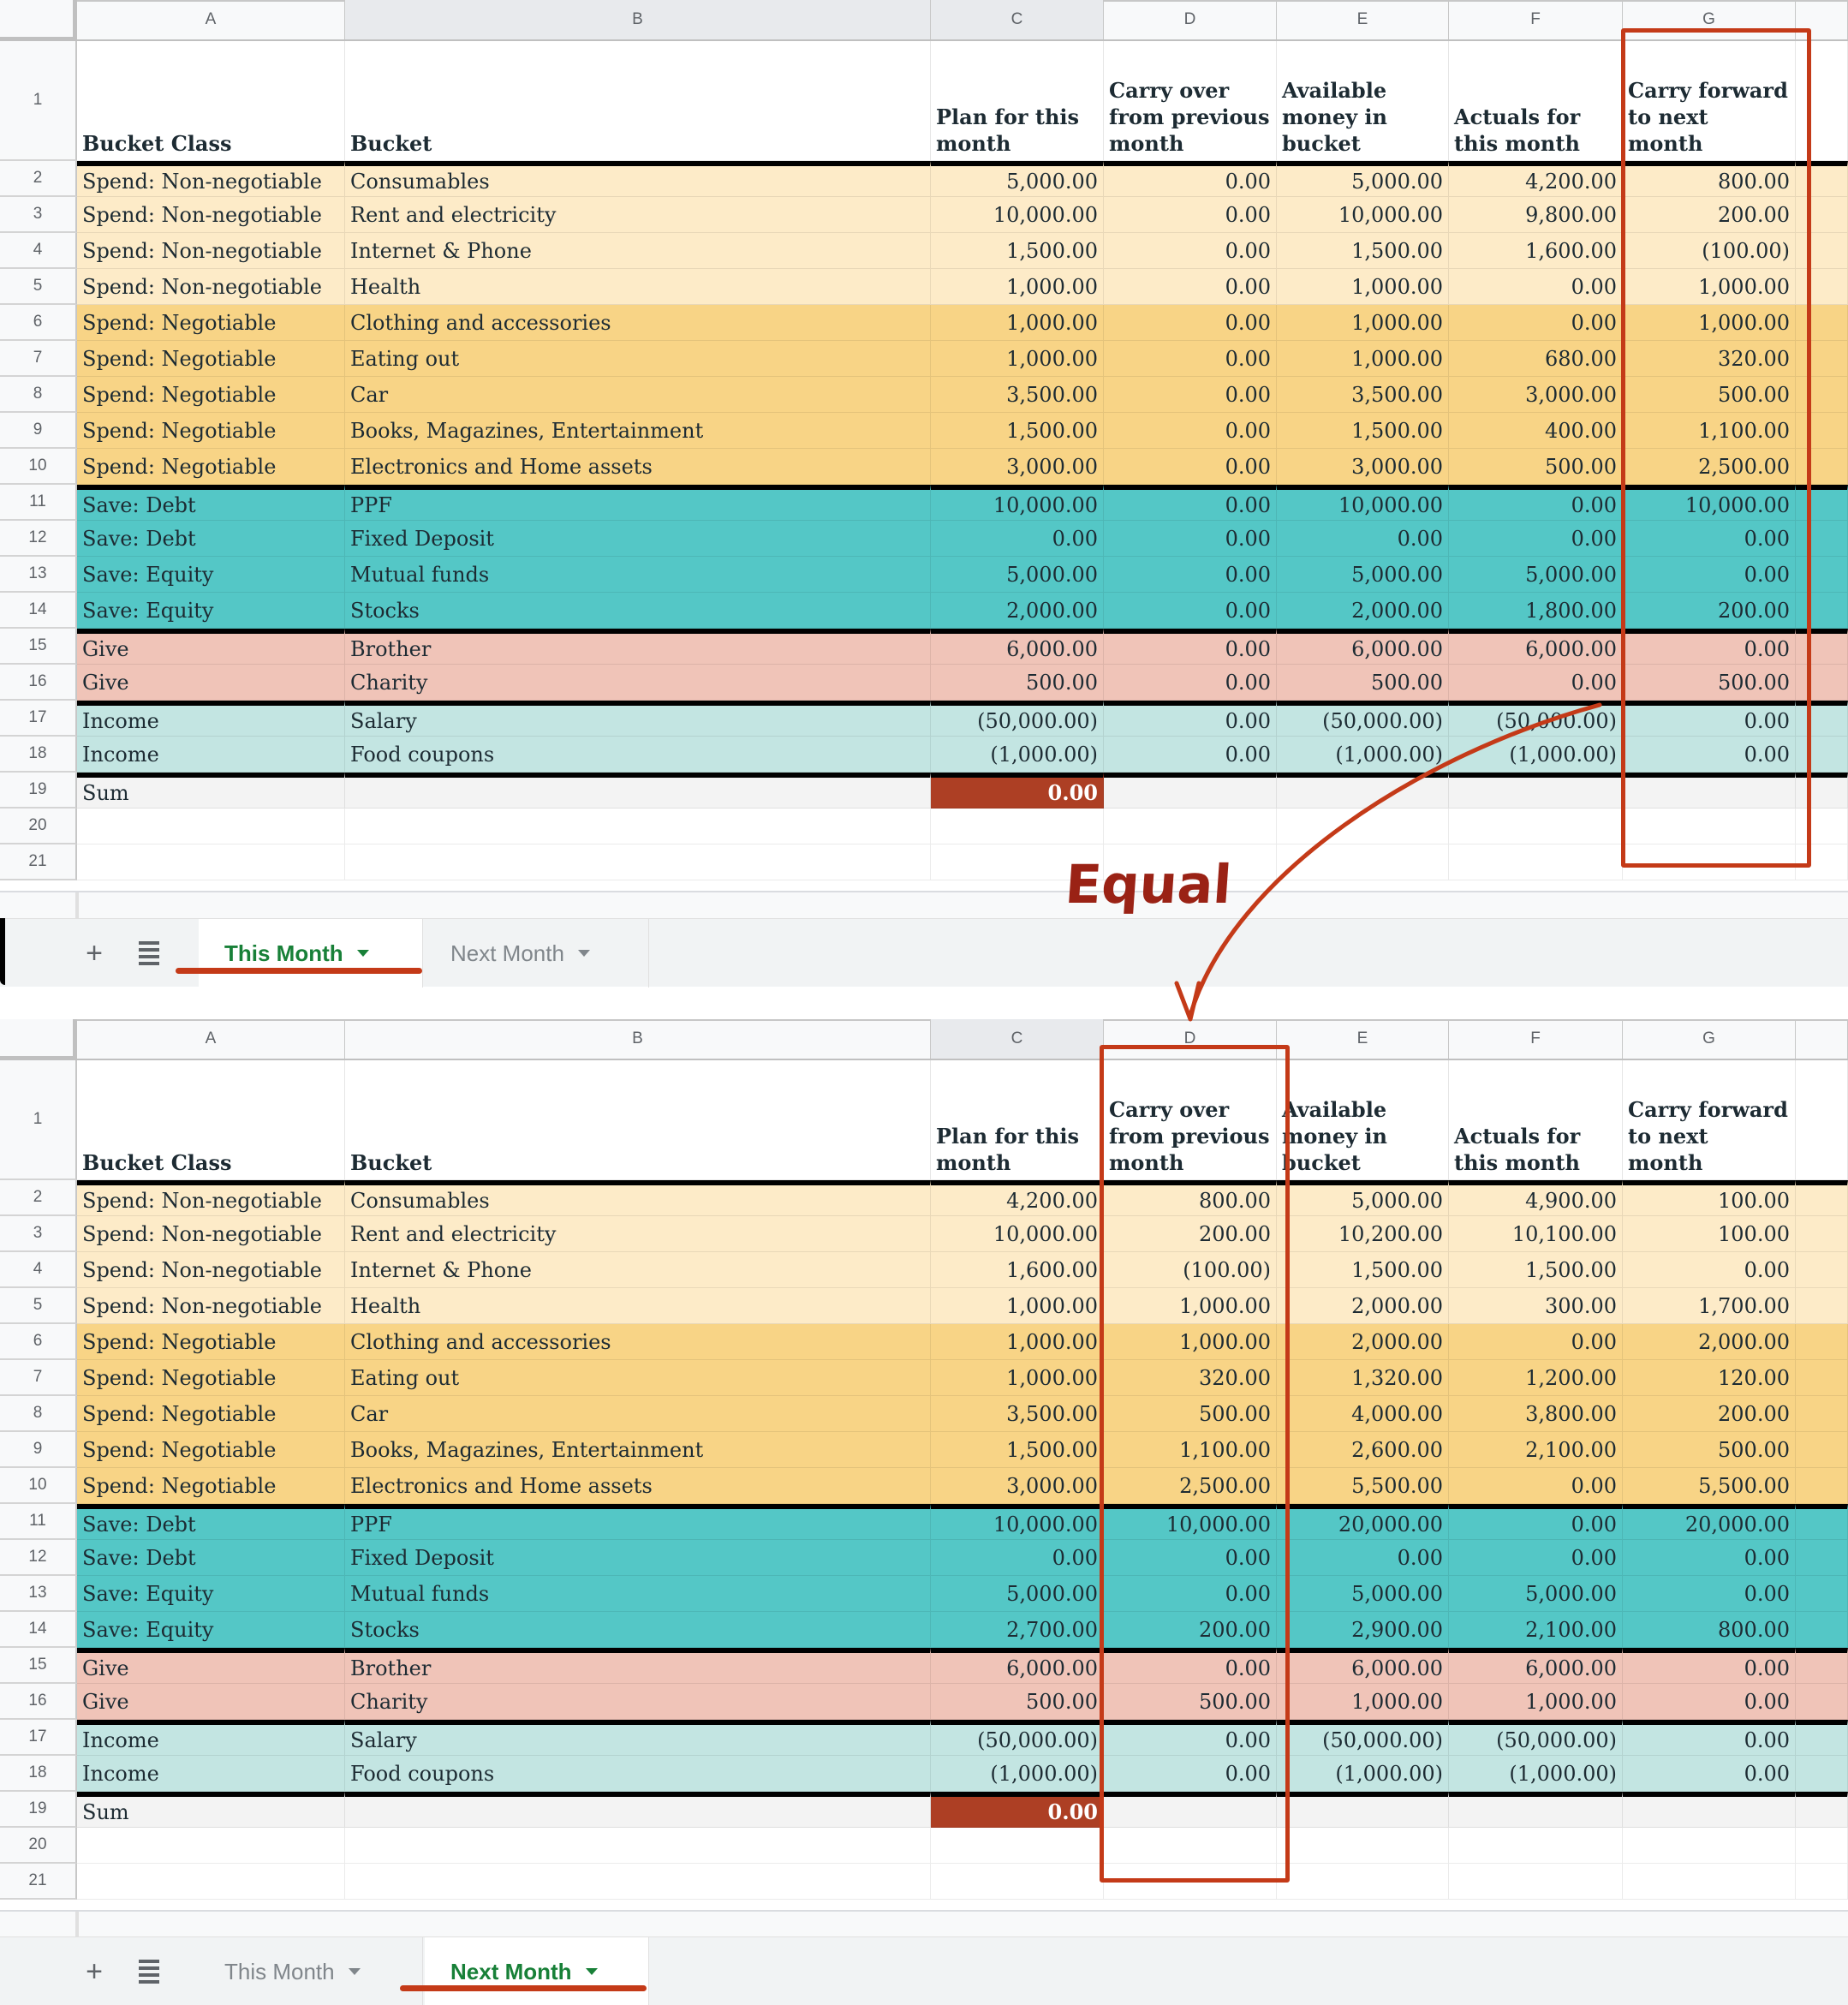 This screenshot has width=1848, height=2005. Describe the element at coordinates (211, 755) in the screenshot. I see `cell-bucket-class: Income` at that location.